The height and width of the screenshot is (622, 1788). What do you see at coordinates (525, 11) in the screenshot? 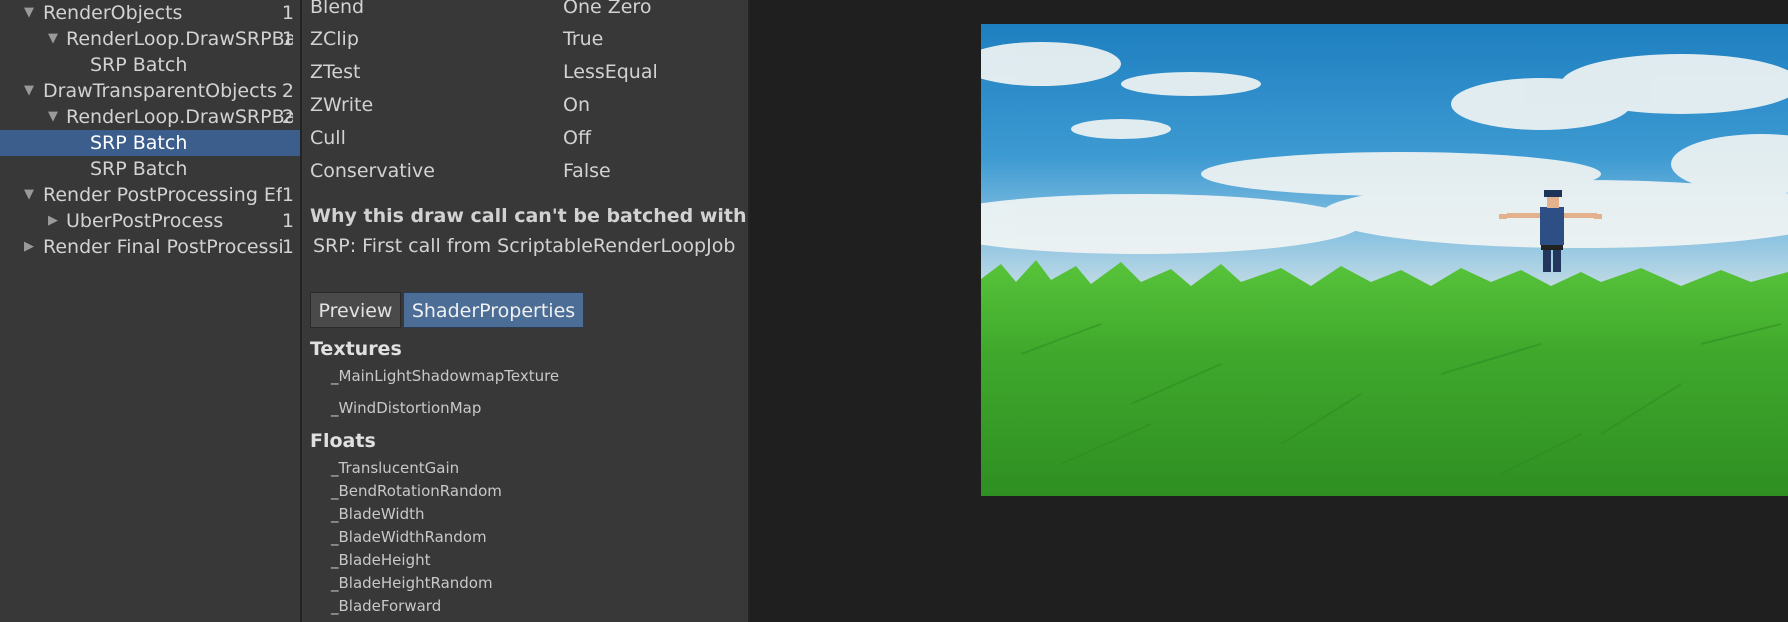
I see `render-state-row-blend: Blend One Zero` at bounding box center [525, 11].